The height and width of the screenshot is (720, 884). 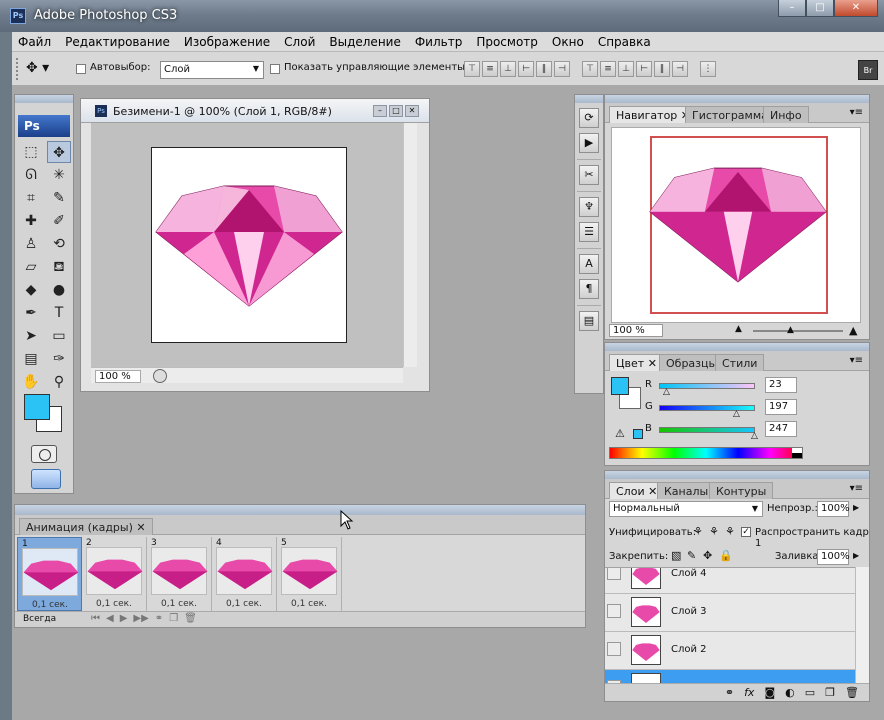 I want to click on actions-panel-icon: ▶, so click(x=589, y=143).